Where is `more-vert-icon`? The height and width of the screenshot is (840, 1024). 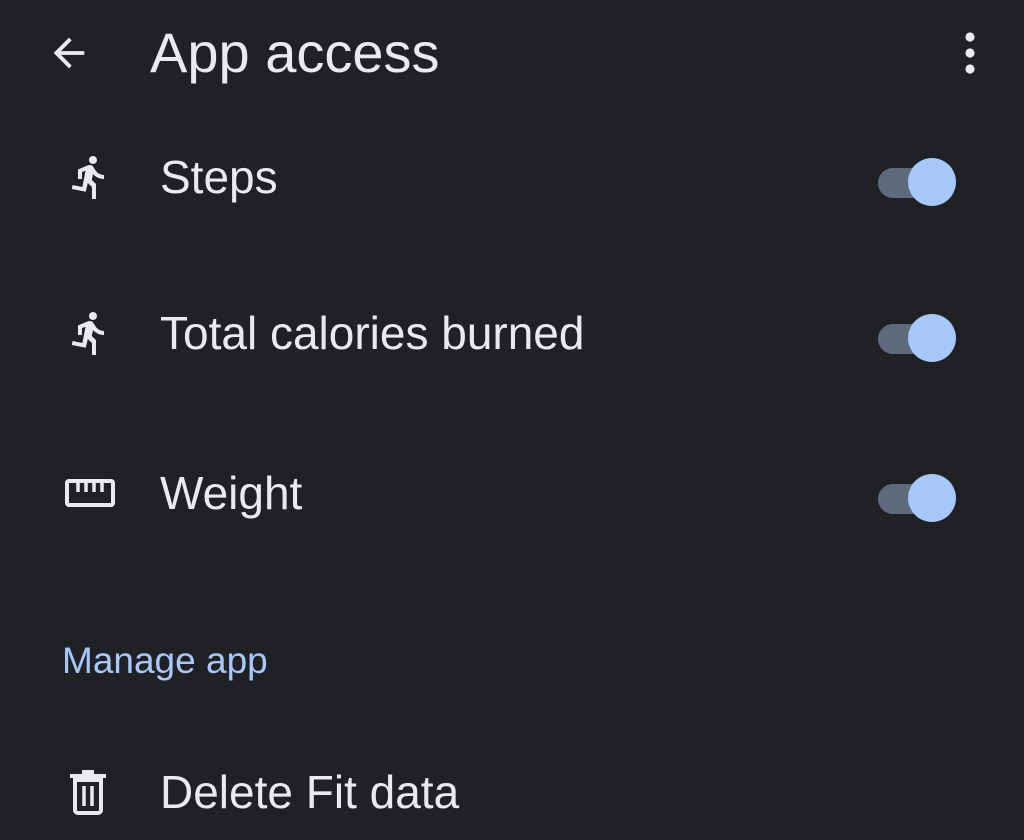
more-vert-icon is located at coordinates (970, 53).